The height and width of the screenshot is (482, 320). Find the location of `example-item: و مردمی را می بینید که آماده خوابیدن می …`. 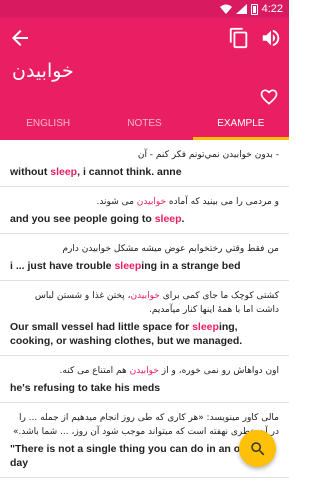

example-item: و مردمی را می بینید که آماده خوابیدن می … is located at coordinates (144, 210).